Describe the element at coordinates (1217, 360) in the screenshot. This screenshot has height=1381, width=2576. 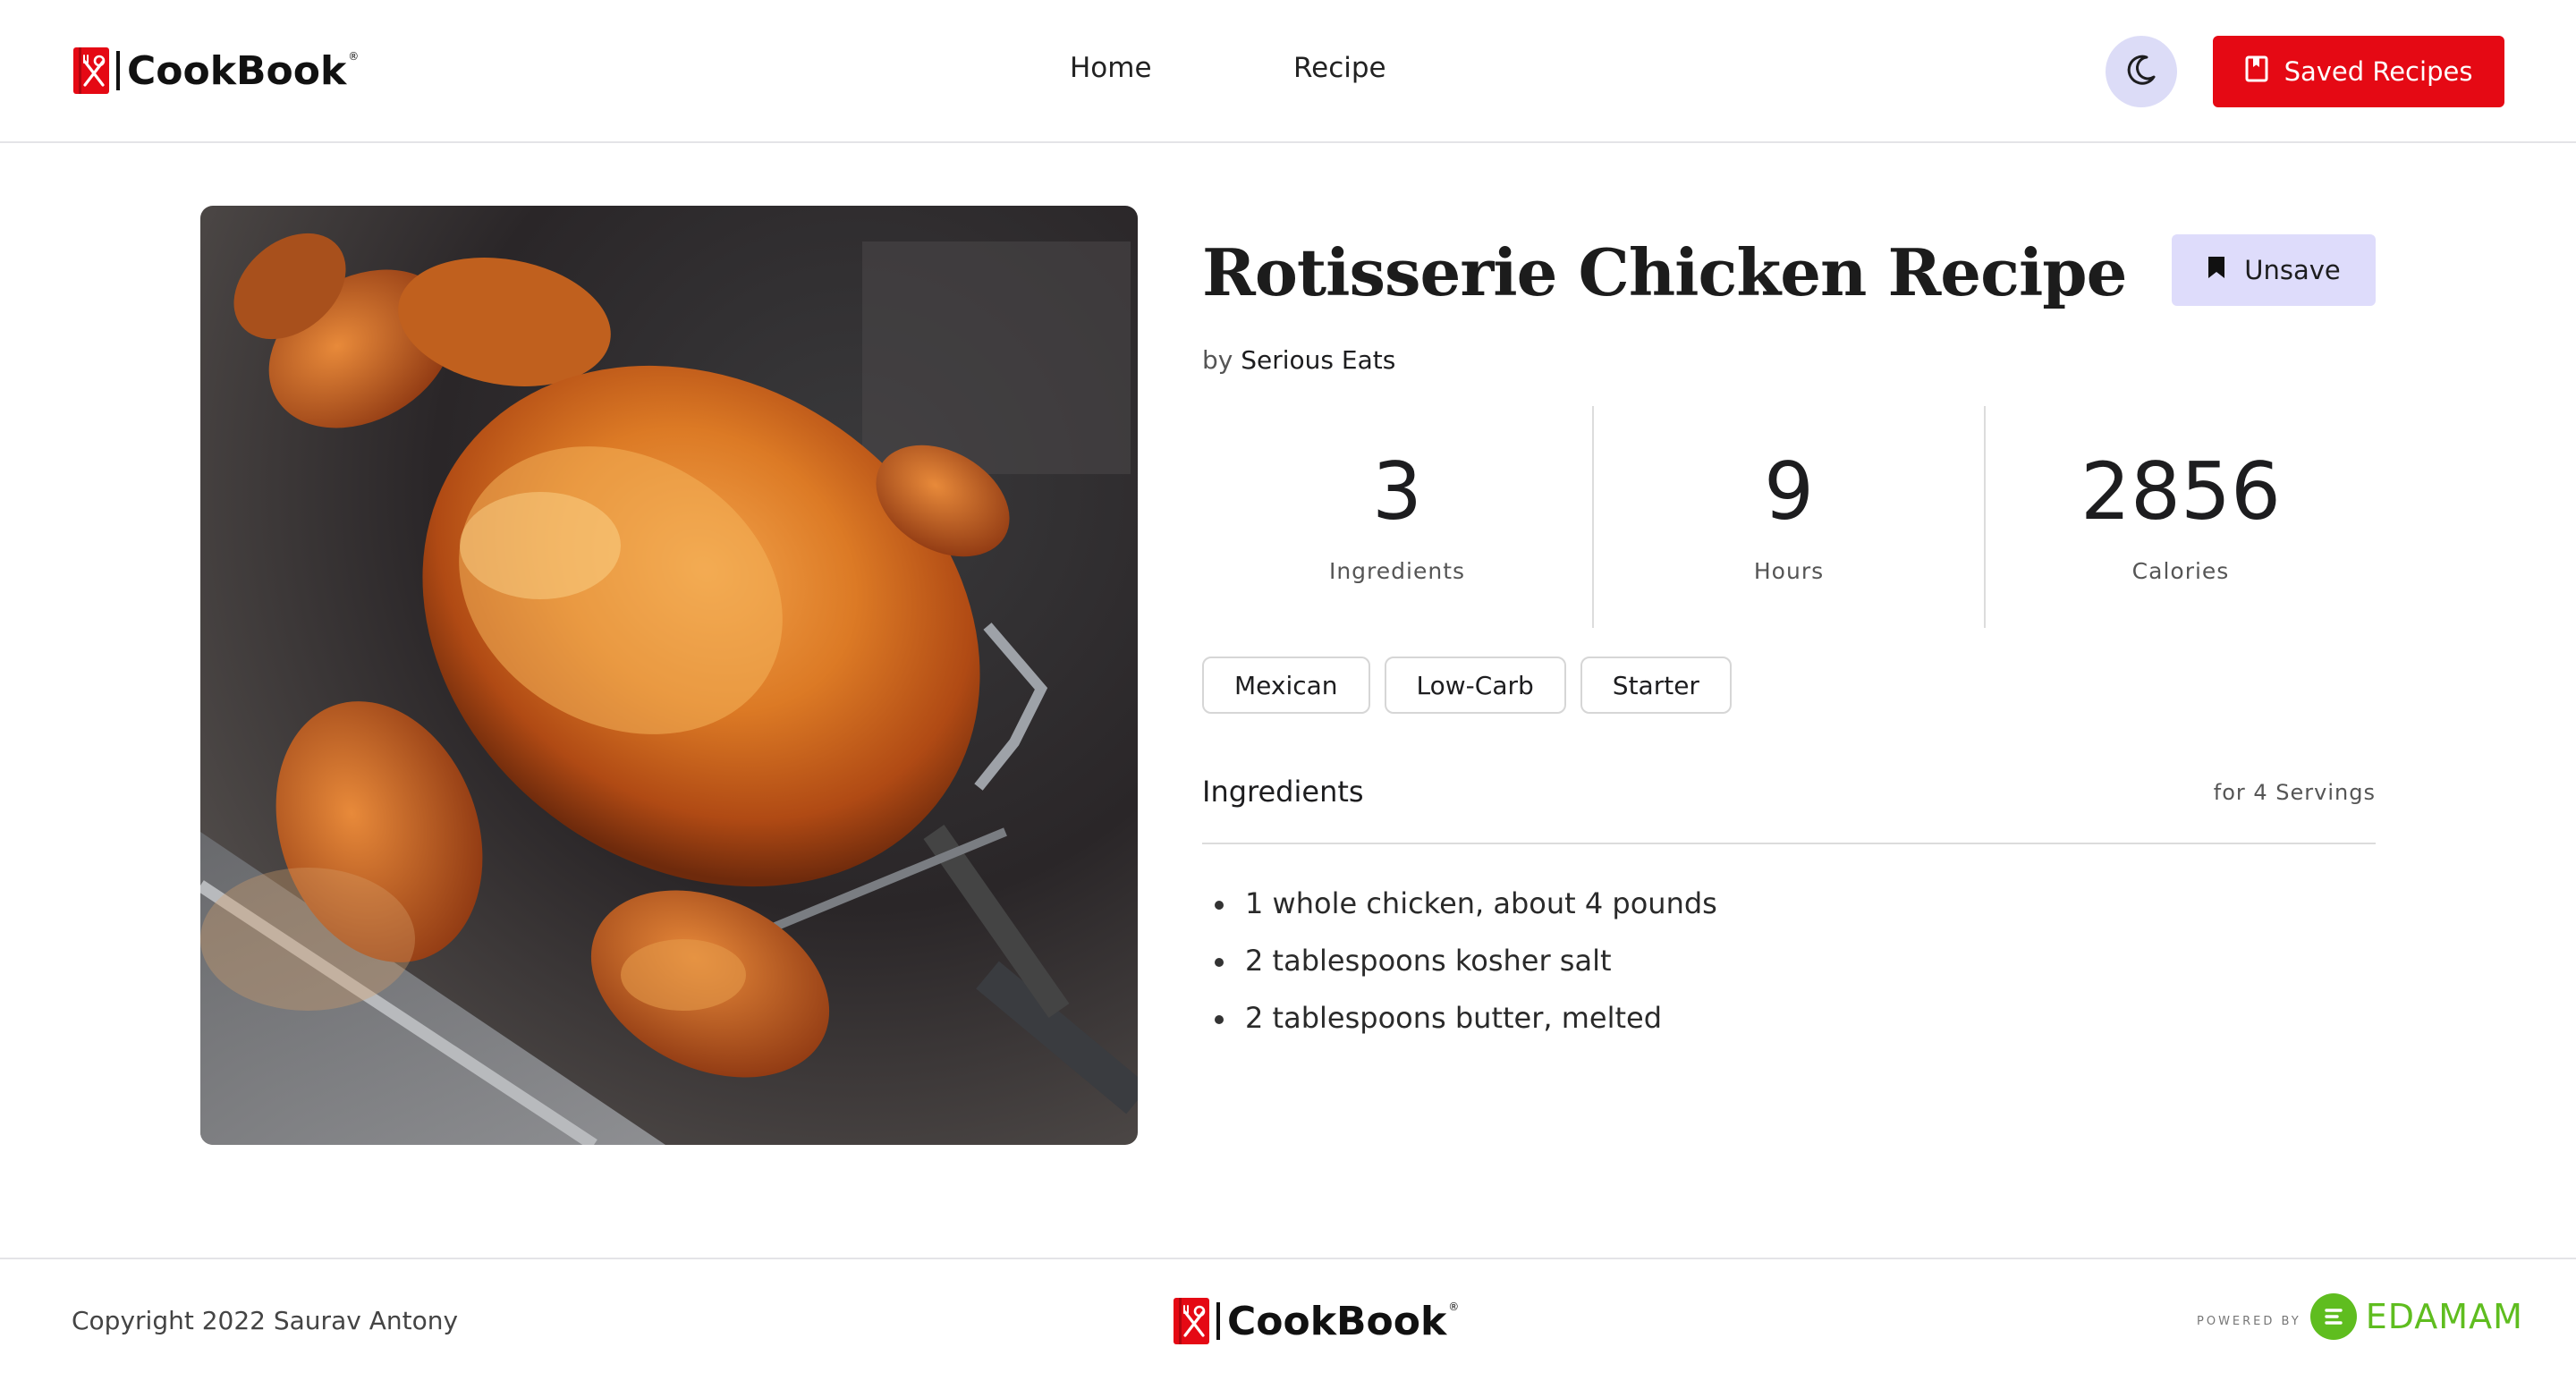
I see `byline-prefix: by` at that location.